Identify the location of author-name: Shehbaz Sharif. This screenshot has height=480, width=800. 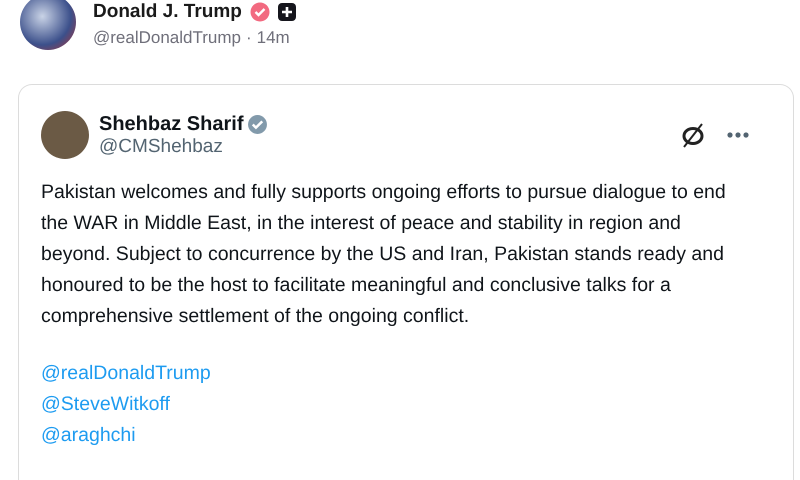
(171, 124).